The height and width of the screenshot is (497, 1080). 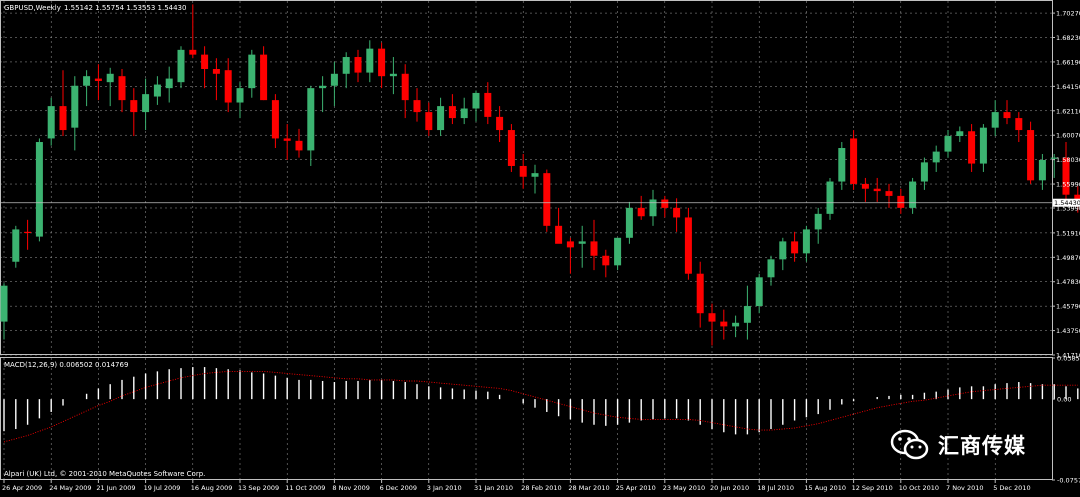 What do you see at coordinates (1068, 111) in the screenshot?
I see `y-tick-label: 1.62110` at bounding box center [1068, 111].